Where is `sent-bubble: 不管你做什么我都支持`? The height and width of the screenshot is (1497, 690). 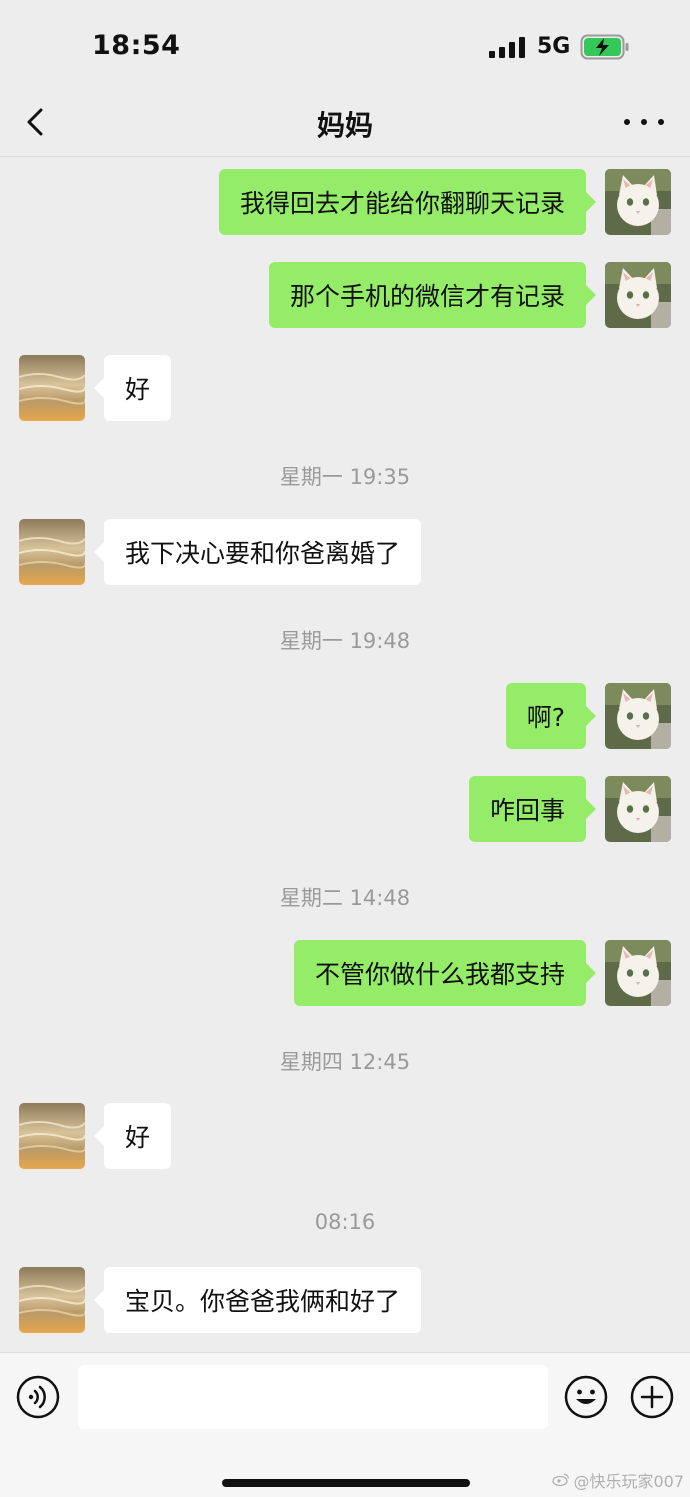
sent-bubble: 不管你做什么我都支持 is located at coordinates (445, 973).